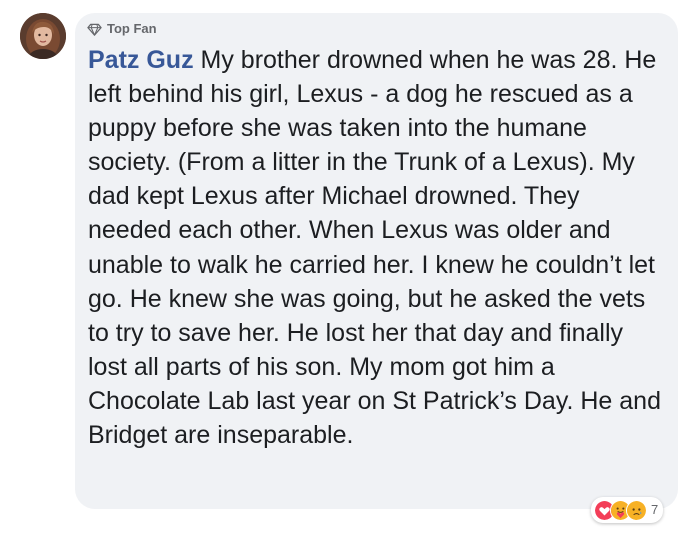 The width and height of the screenshot is (700, 534). What do you see at coordinates (141, 60) in the screenshot?
I see `author-name: Patz Guz` at bounding box center [141, 60].